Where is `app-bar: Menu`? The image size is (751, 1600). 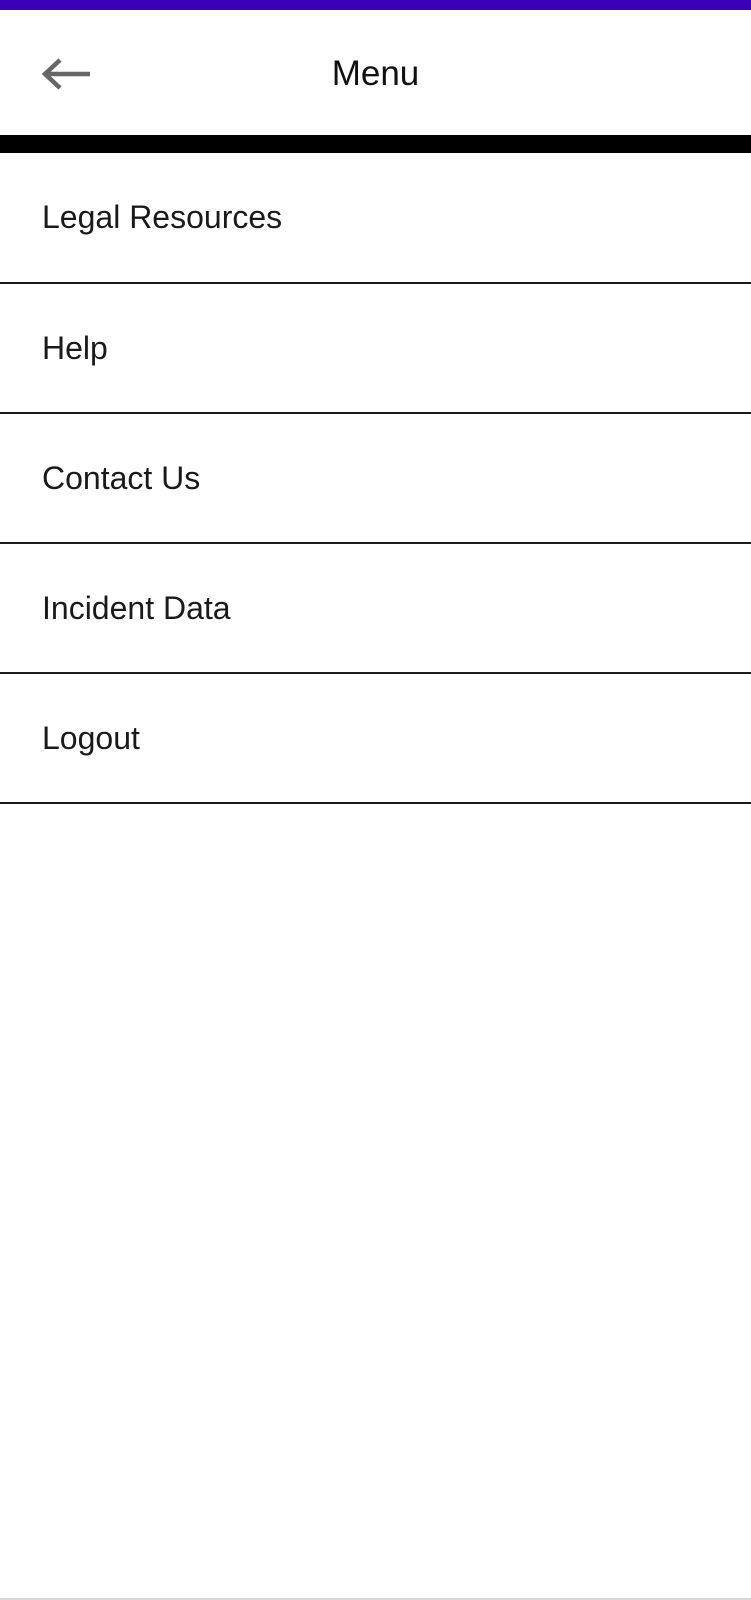 app-bar: Menu is located at coordinates (375, 72).